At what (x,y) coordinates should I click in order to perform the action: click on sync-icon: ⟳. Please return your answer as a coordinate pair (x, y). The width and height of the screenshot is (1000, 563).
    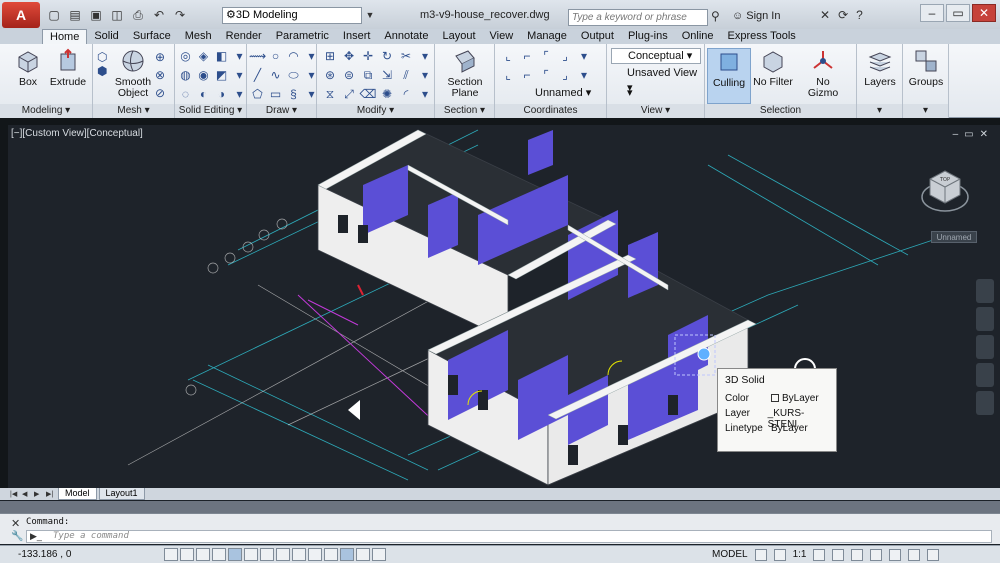
    Looking at the image, I should click on (843, 15).